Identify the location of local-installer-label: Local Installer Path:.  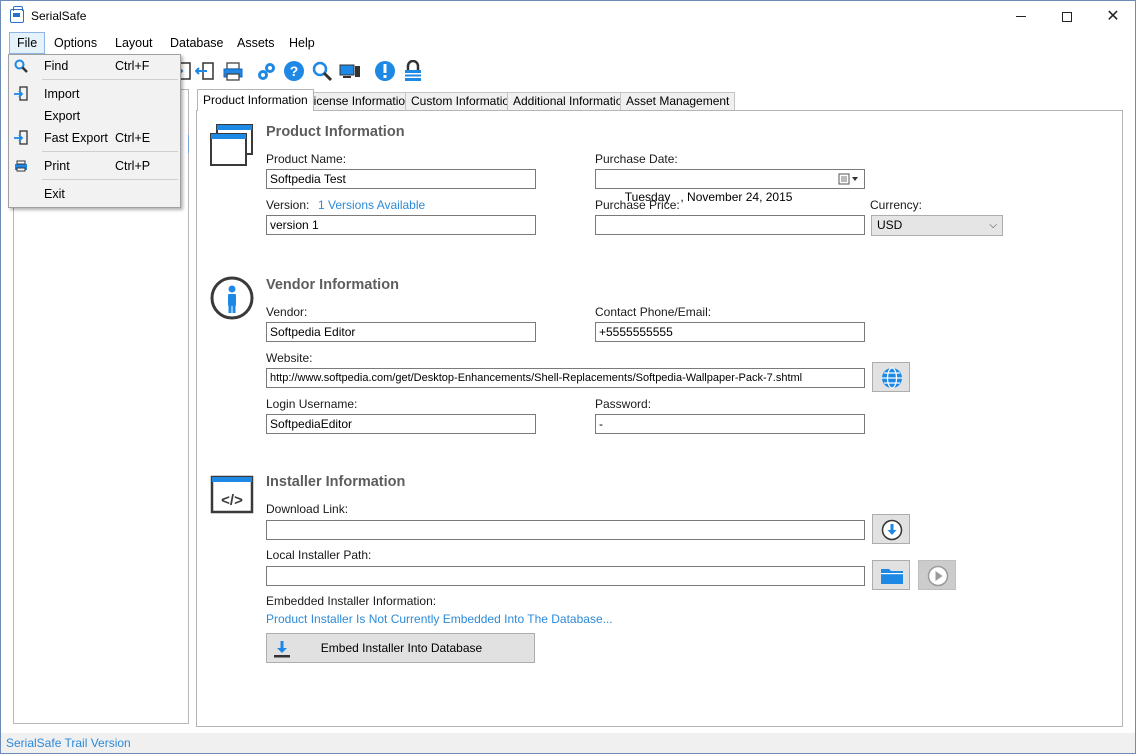
(319, 555).